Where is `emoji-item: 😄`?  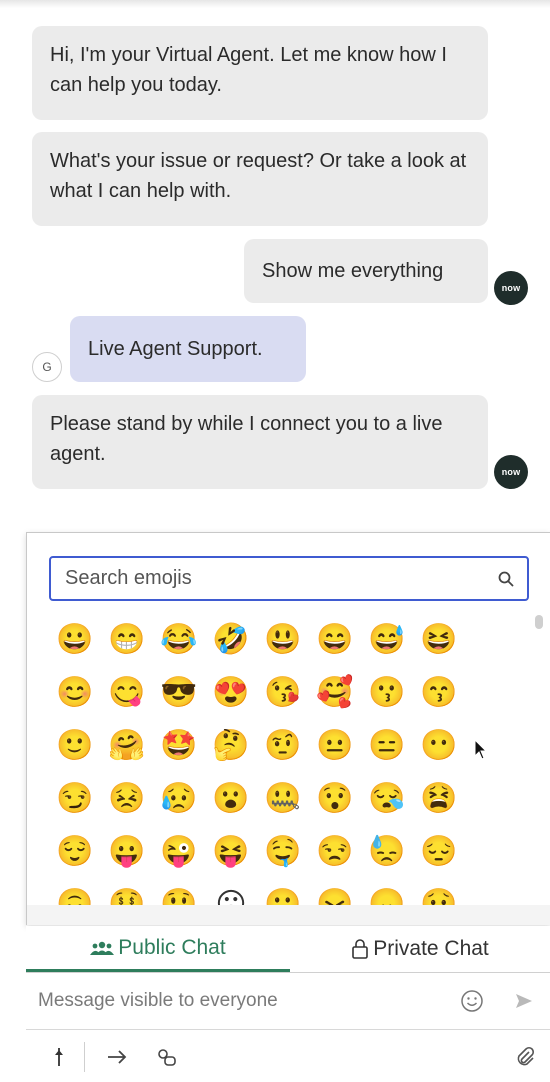 emoji-item: 😄 is located at coordinates (335, 639).